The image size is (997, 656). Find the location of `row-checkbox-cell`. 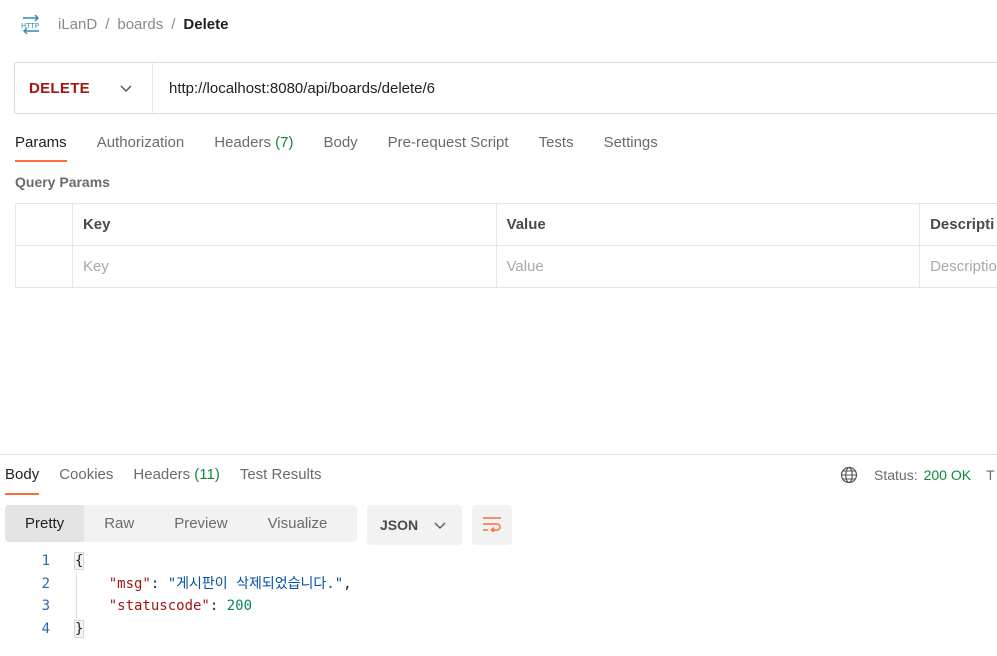

row-checkbox-cell is located at coordinates (44, 266).